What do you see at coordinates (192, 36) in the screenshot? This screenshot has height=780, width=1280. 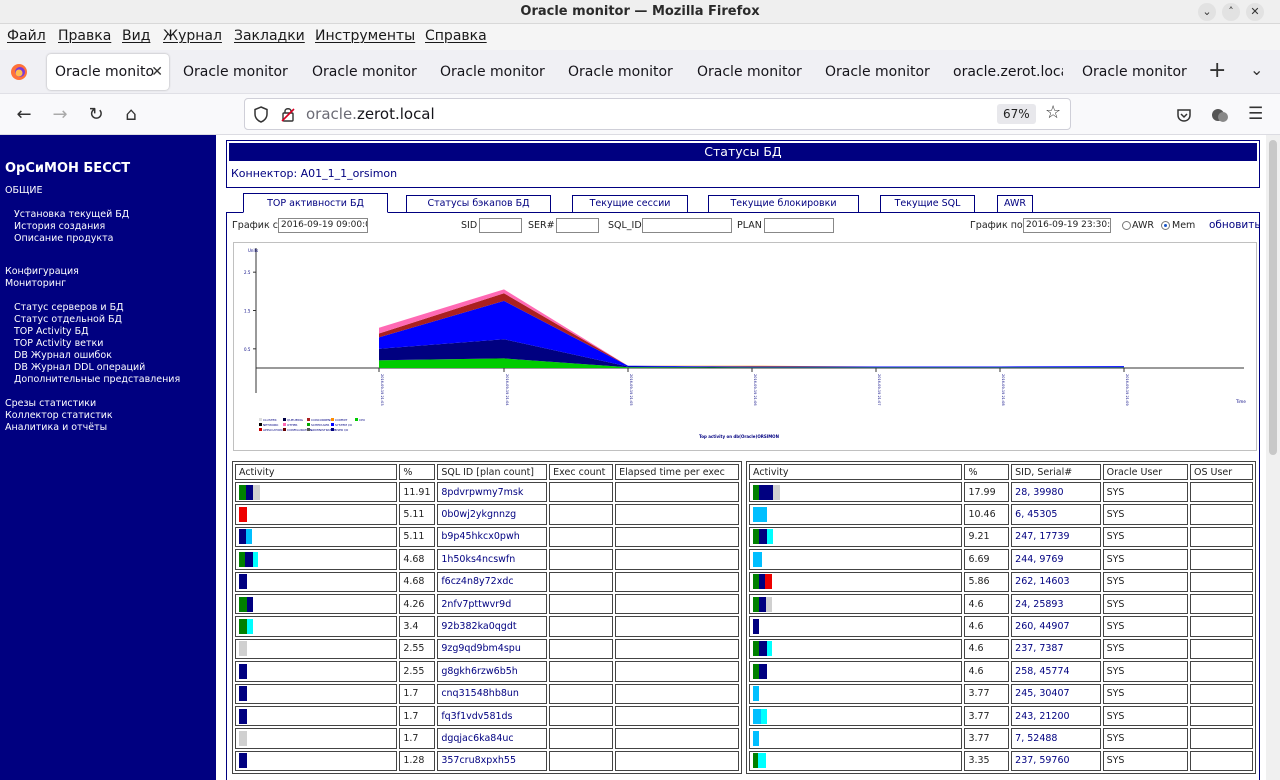 I see `menu-history: Журнал` at bounding box center [192, 36].